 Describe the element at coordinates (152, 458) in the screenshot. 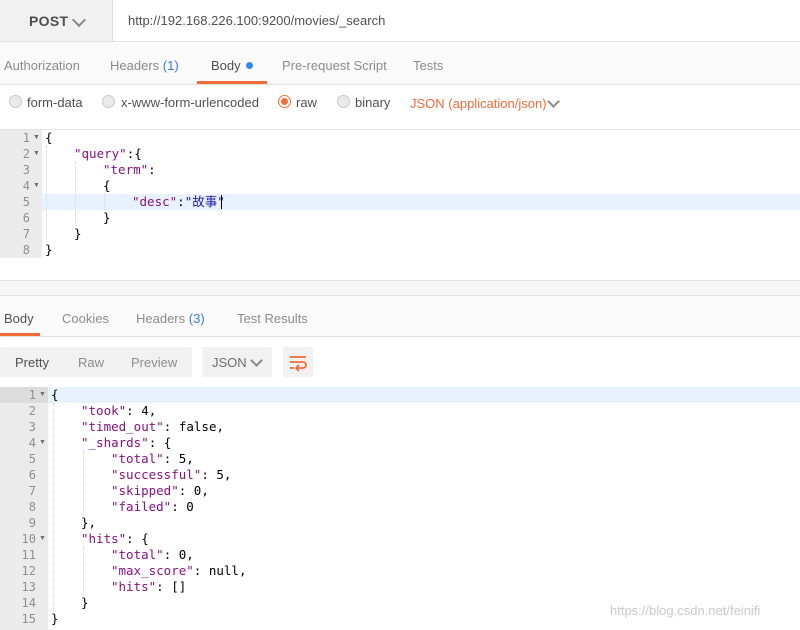

I see `code-line: "total": 5,` at that location.